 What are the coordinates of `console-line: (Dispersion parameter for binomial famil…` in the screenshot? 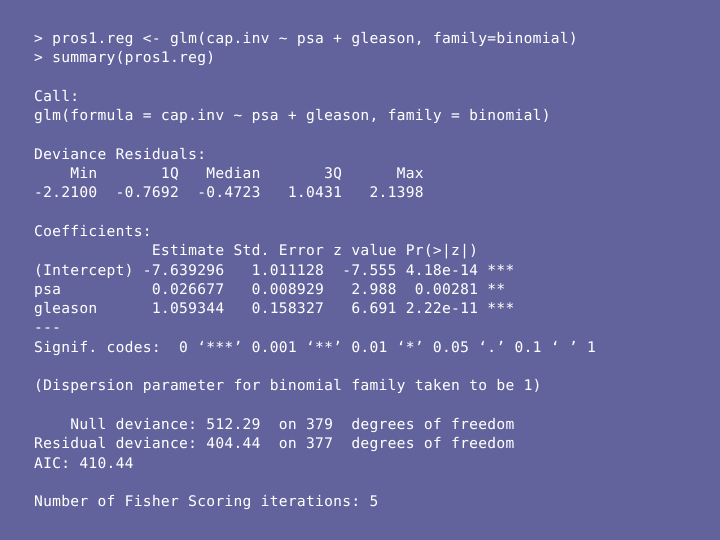 It's located at (288, 386).